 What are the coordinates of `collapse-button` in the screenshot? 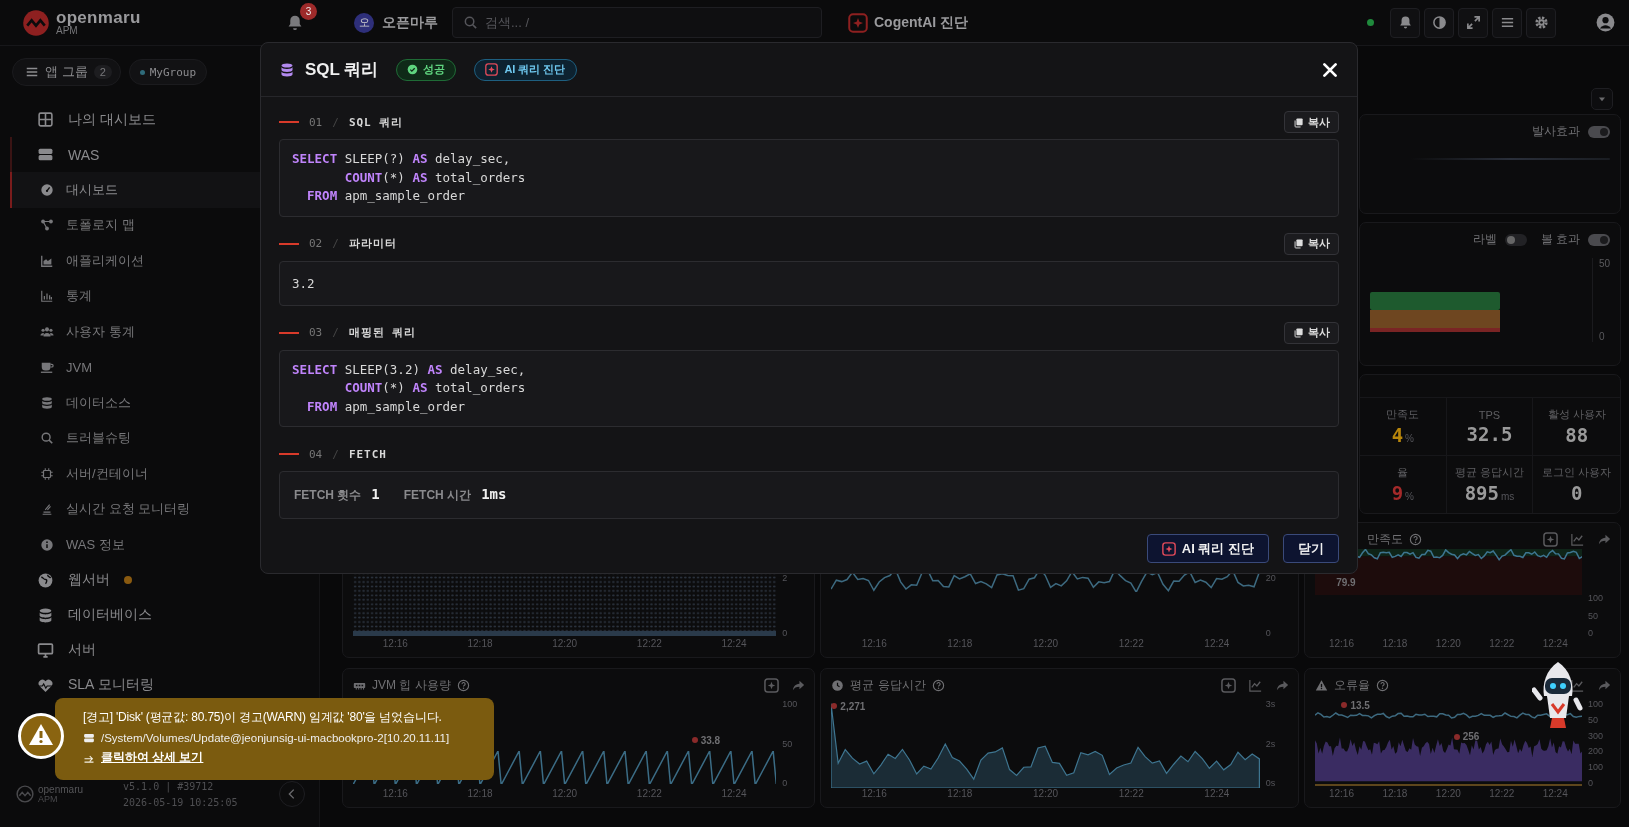 It's located at (292, 794).